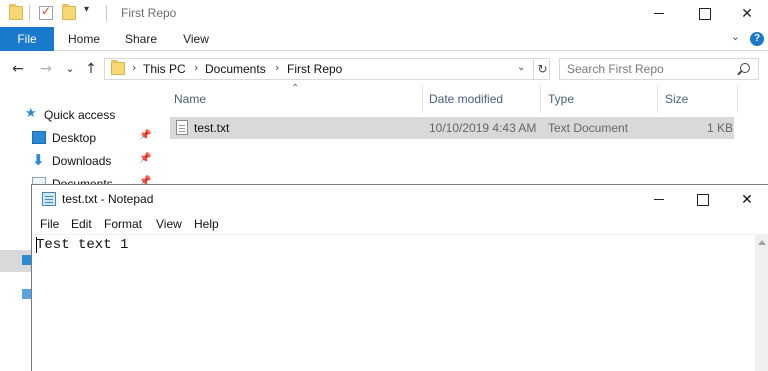 This screenshot has height=371, width=768. Describe the element at coordinates (31, 113) in the screenshot. I see `star-icon: ★` at that location.